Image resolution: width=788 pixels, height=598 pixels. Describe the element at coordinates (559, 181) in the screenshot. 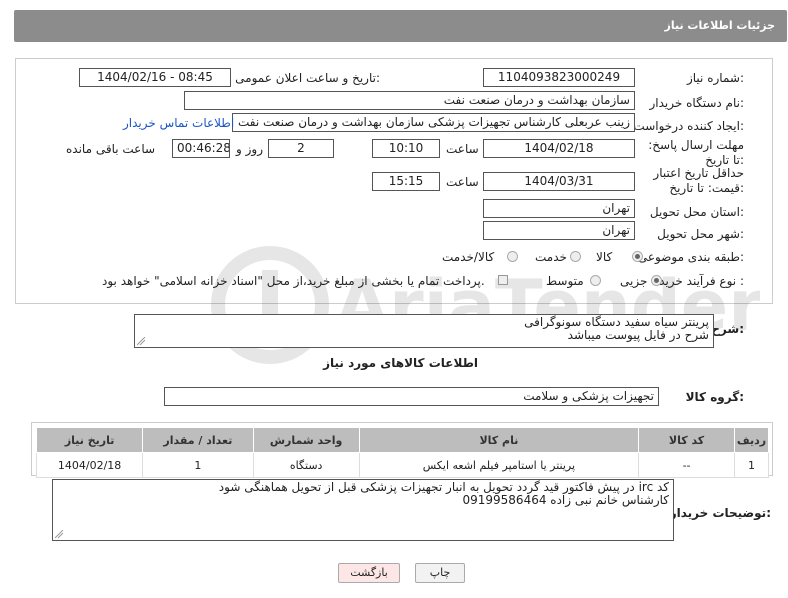

I see `price-date-field: 1404/03/31` at that location.